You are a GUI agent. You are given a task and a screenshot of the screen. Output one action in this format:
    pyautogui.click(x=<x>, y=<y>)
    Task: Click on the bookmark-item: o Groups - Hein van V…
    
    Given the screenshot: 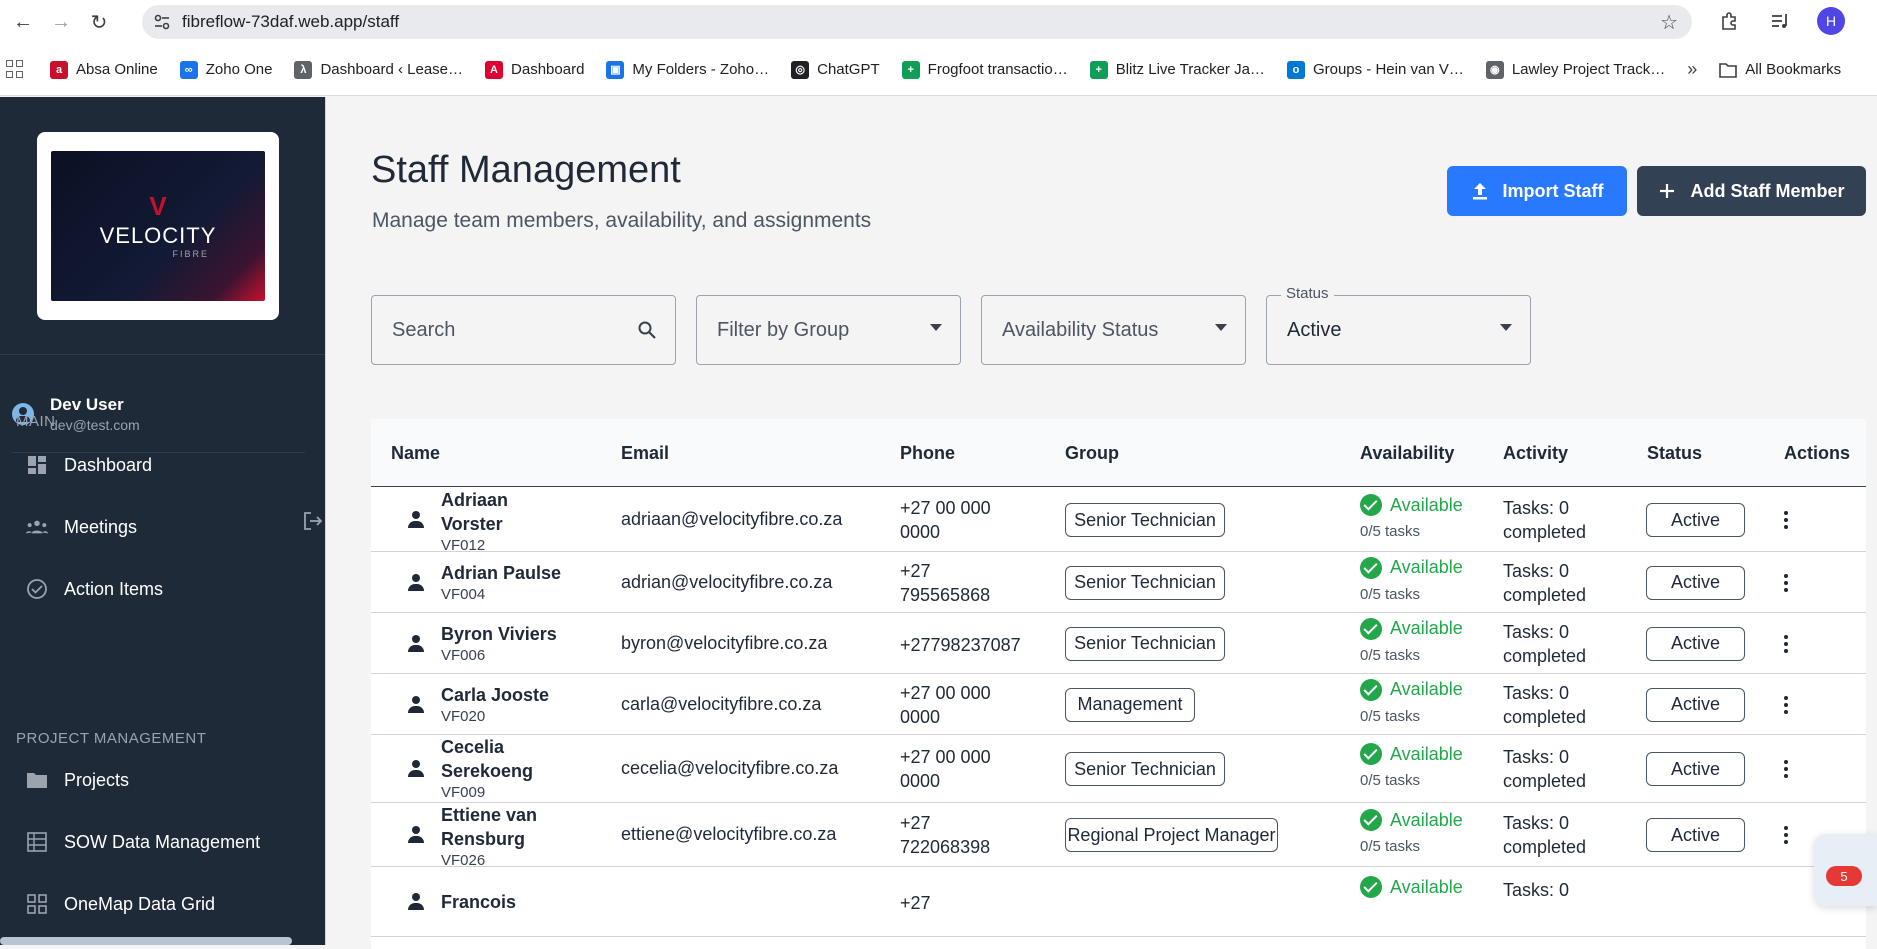 What is the action you would take?
    pyautogui.click(x=1375, y=69)
    